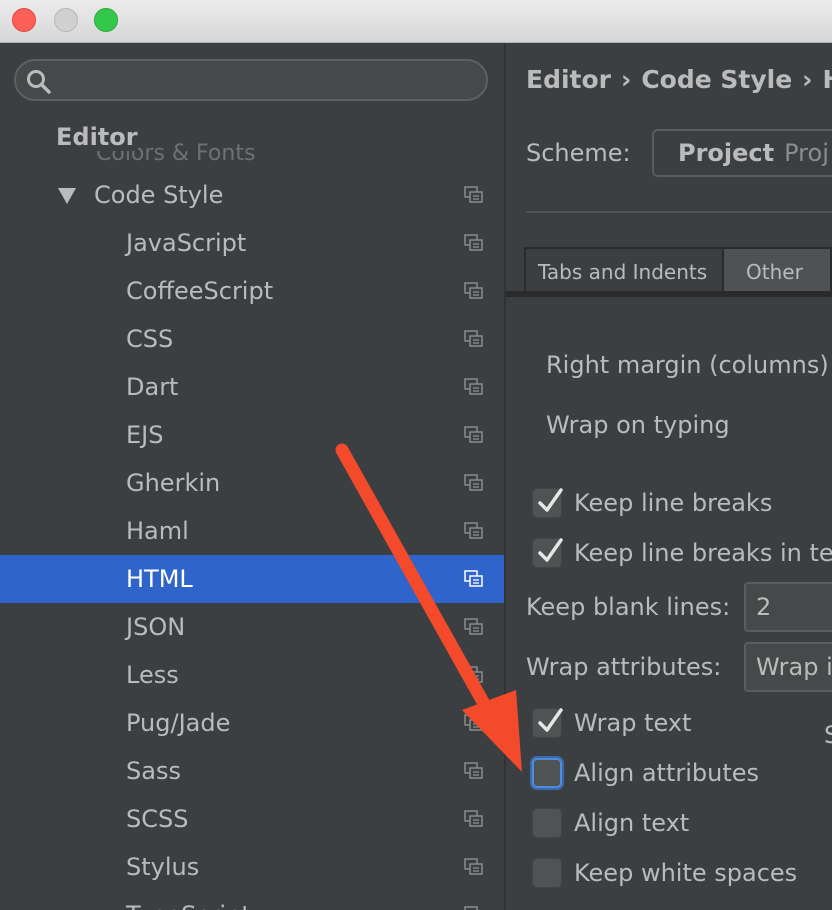  Describe the element at coordinates (726, 153) in the screenshot. I see `scheme-value: Project` at that location.